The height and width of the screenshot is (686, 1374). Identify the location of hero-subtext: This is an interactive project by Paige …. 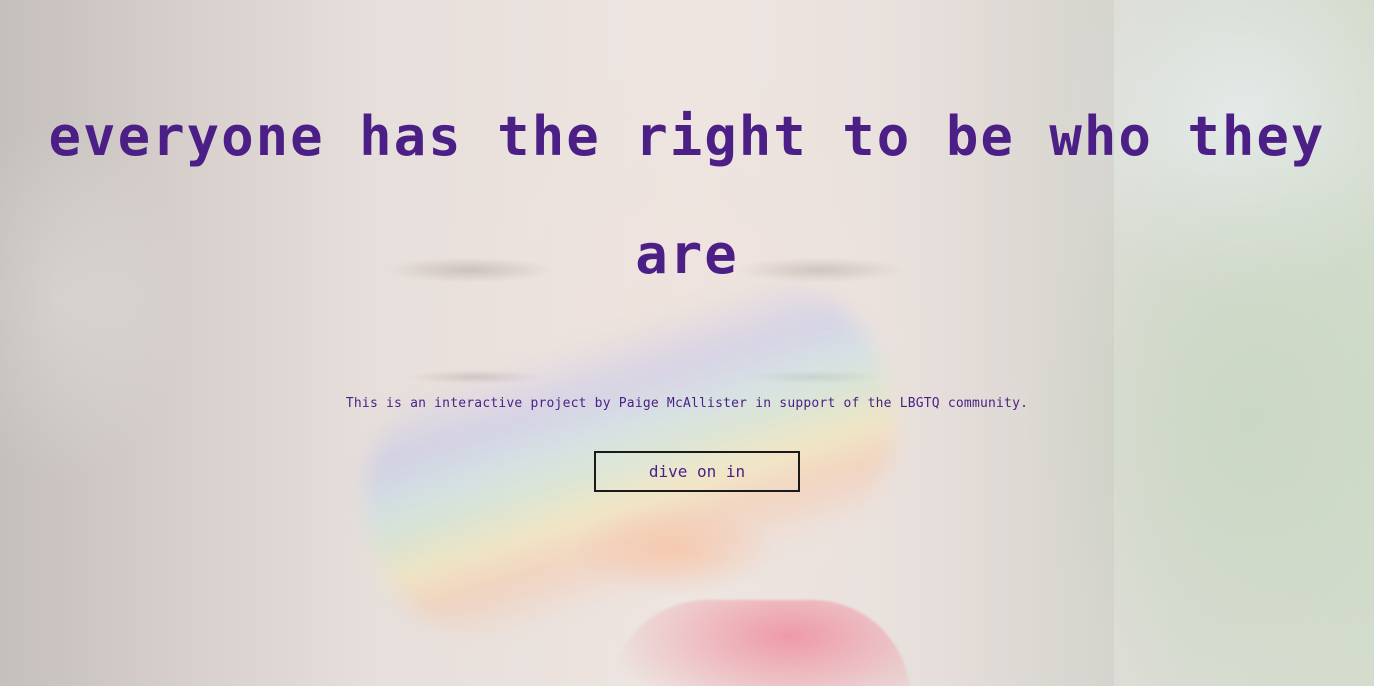
(687, 403).